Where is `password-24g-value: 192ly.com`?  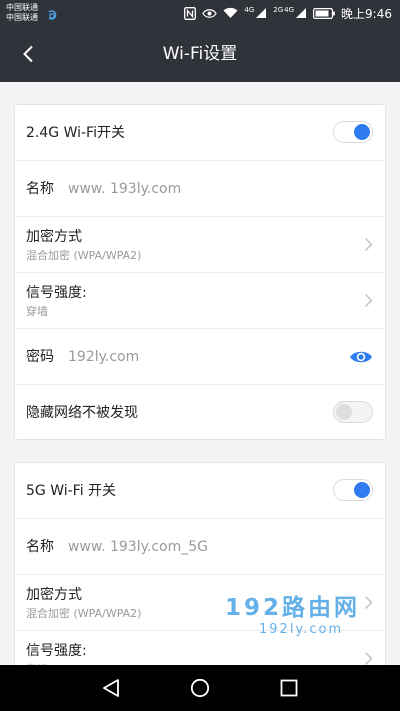
password-24g-value: 192ly.com is located at coordinates (103, 357).